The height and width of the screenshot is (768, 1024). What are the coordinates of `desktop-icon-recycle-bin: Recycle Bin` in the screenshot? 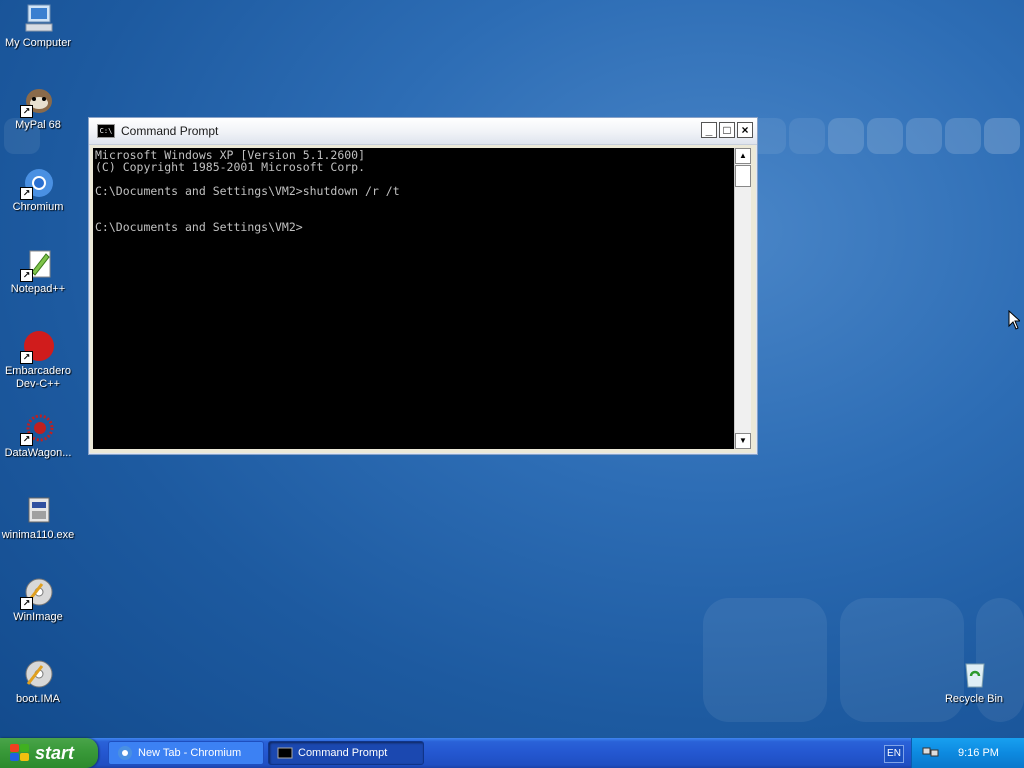 It's located at (974, 682).